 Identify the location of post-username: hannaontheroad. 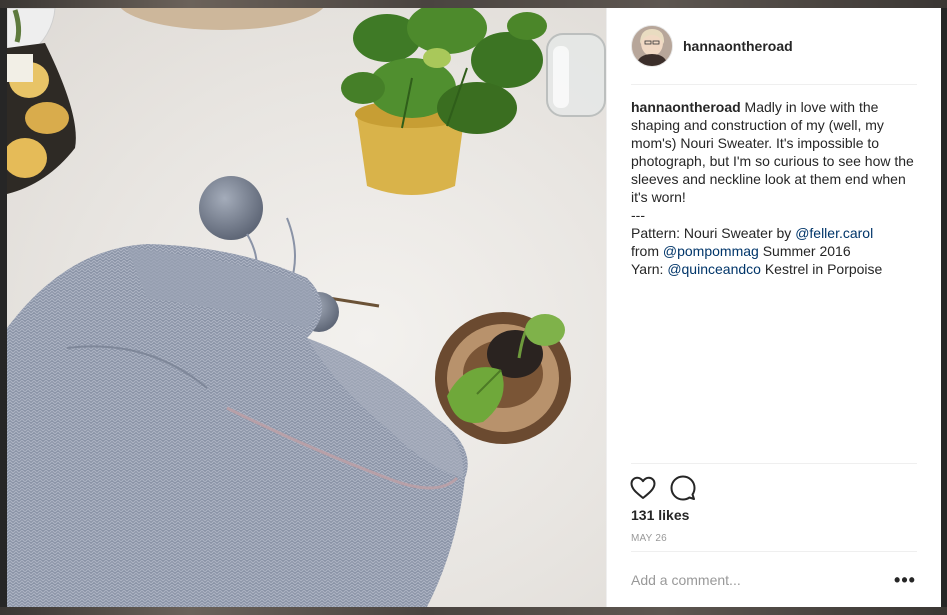
(738, 46).